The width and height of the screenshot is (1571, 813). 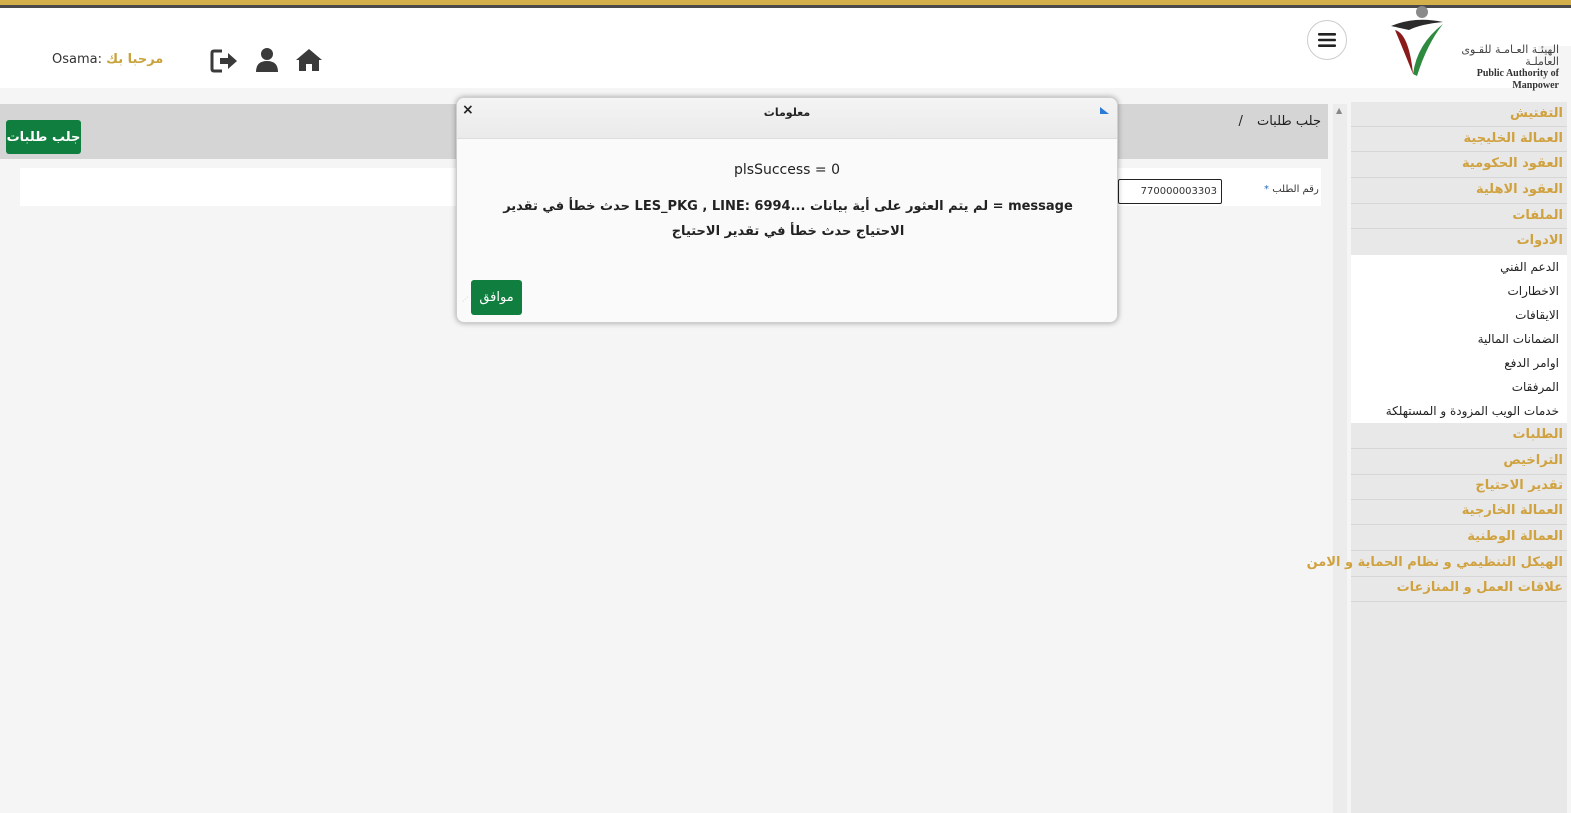 What do you see at coordinates (135, 59) in the screenshot?
I see `welcome-greeting: مرحبا بك` at bounding box center [135, 59].